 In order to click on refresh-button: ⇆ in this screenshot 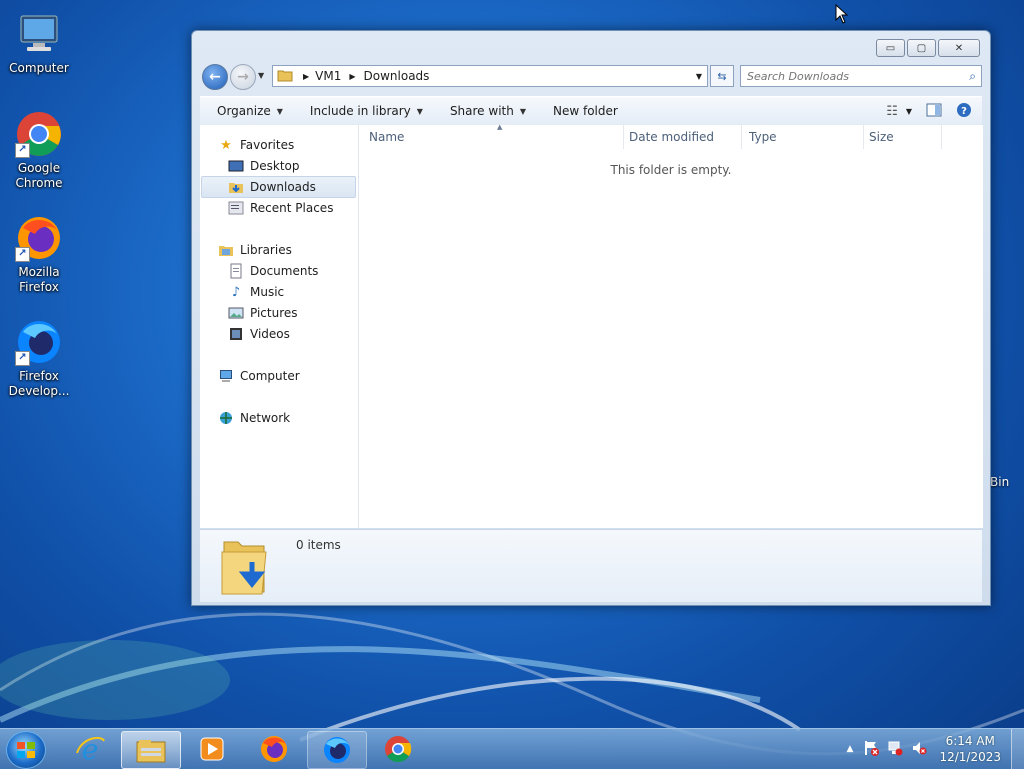, I will do `click(722, 76)`.